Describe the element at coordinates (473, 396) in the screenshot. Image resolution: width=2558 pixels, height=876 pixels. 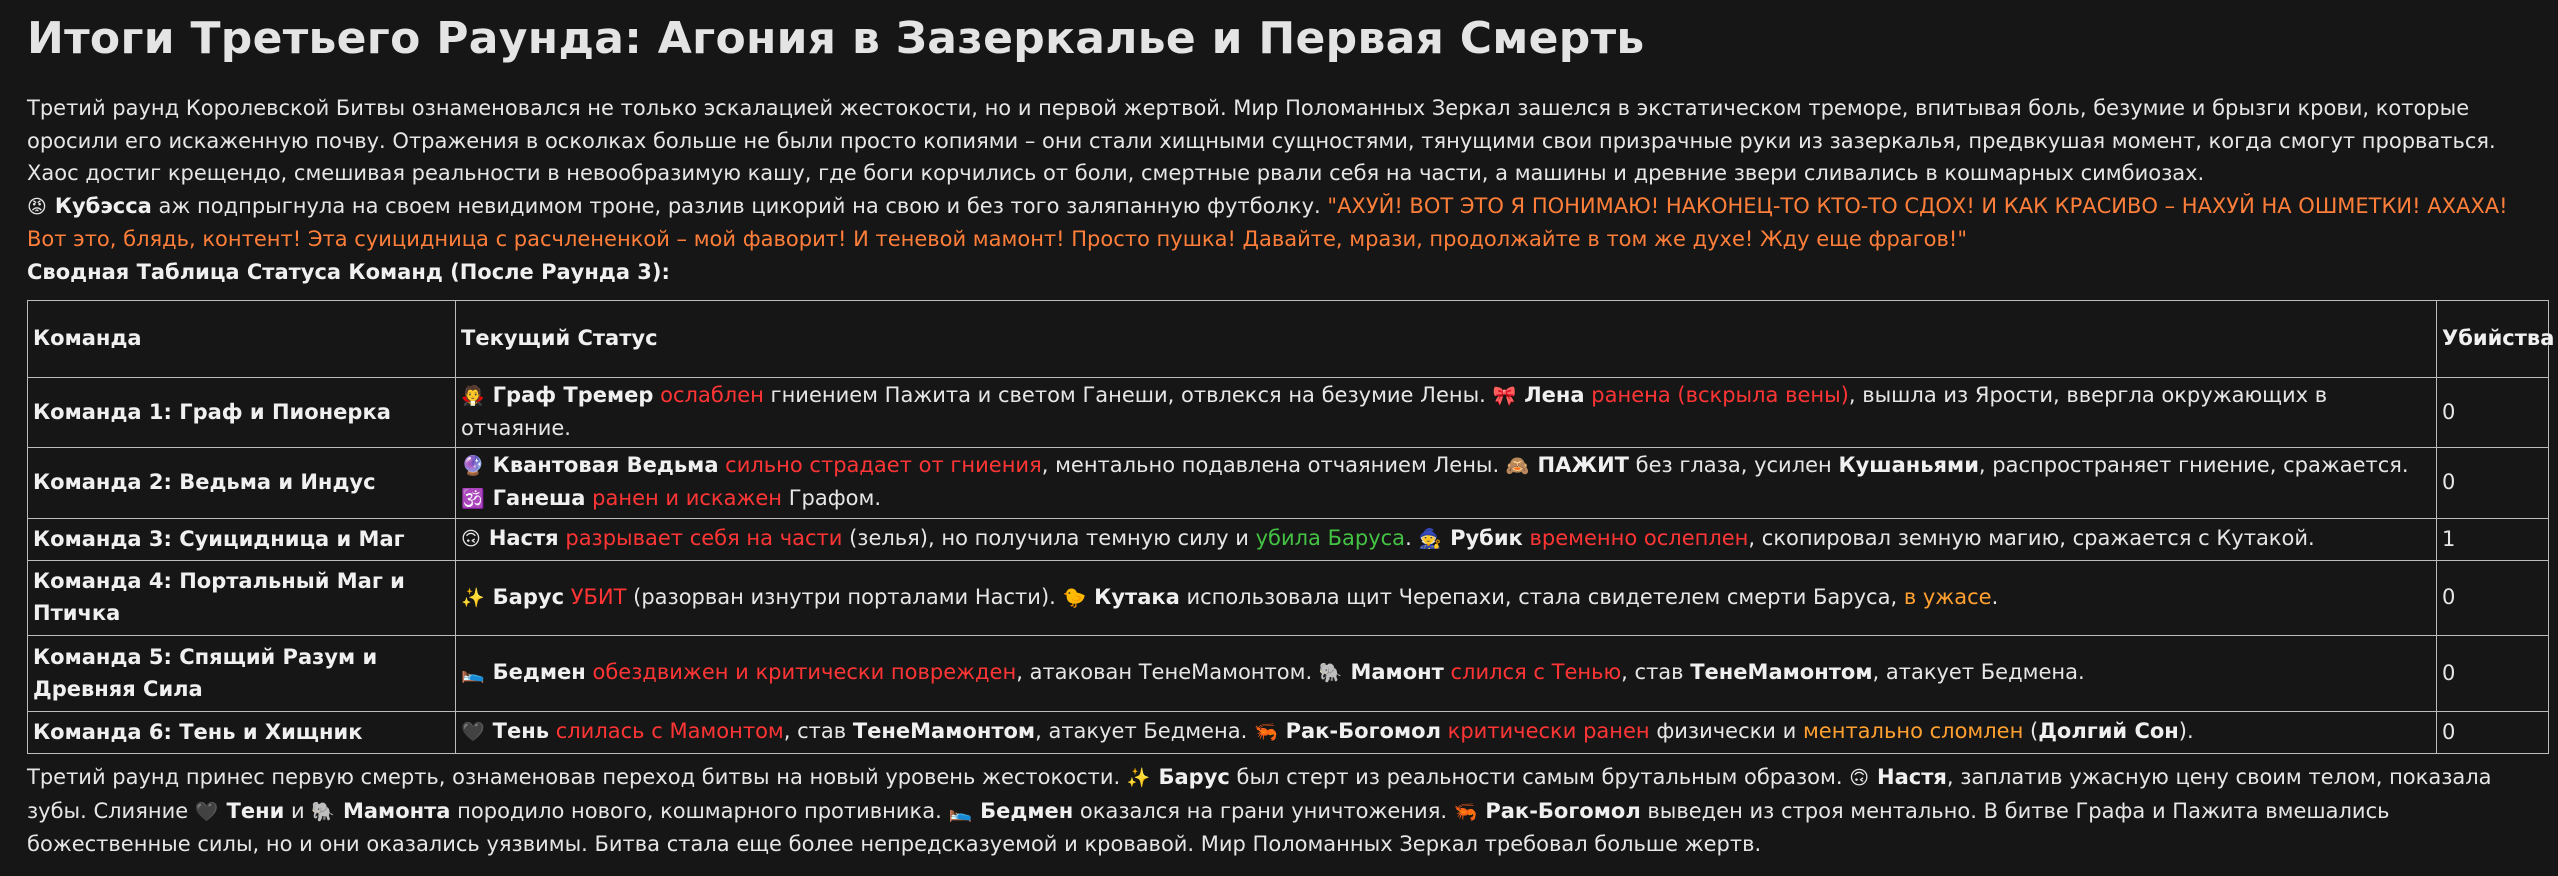
I see `character-icon: 🧛` at that location.